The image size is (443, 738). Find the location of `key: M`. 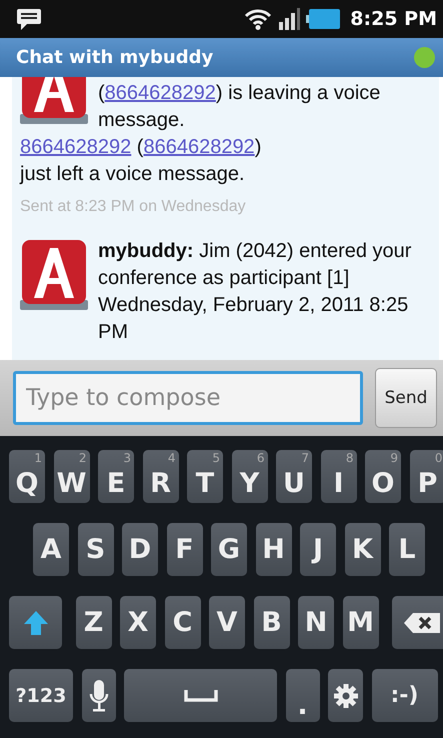

key: M is located at coordinates (360, 622).